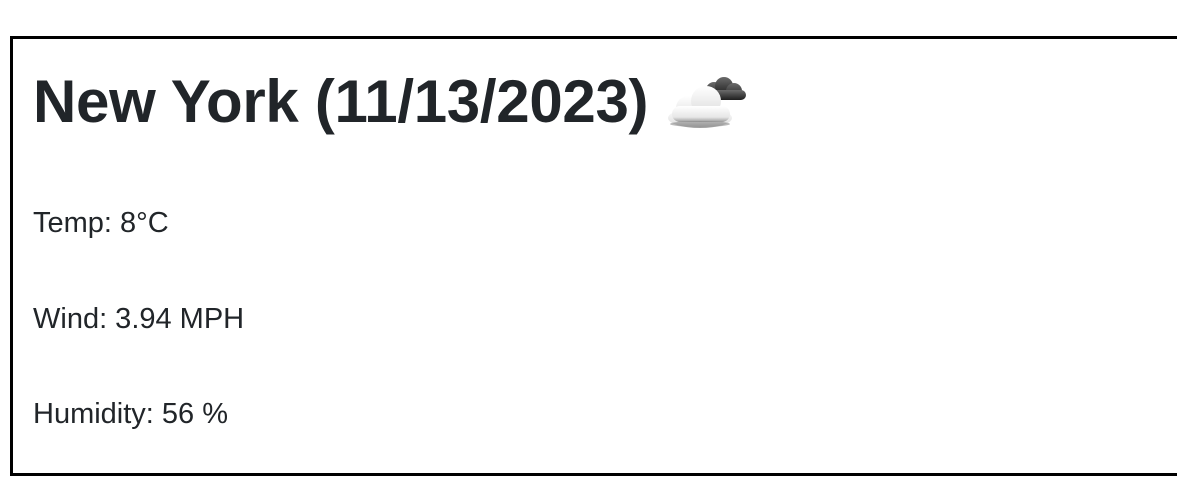 This screenshot has height=498, width=1177. What do you see at coordinates (131, 414) in the screenshot?
I see `humidity-text: Humidity: 56 %` at bounding box center [131, 414].